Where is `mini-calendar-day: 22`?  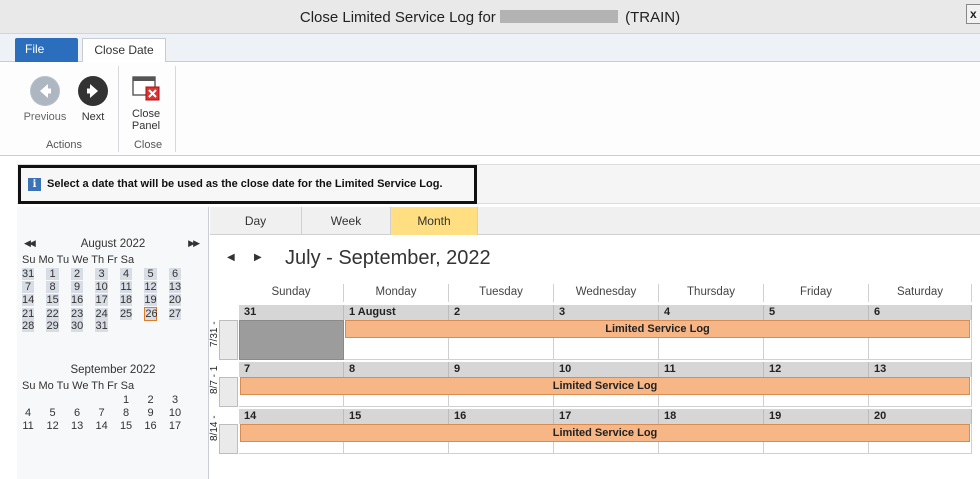
mini-calendar-day: 22 is located at coordinates (52, 314).